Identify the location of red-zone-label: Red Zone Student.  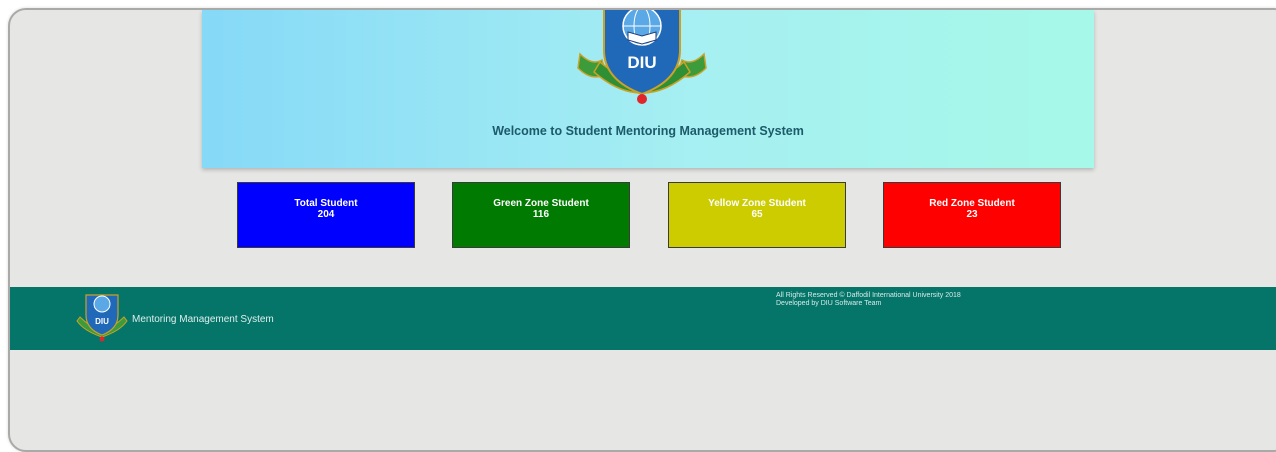
(972, 203).